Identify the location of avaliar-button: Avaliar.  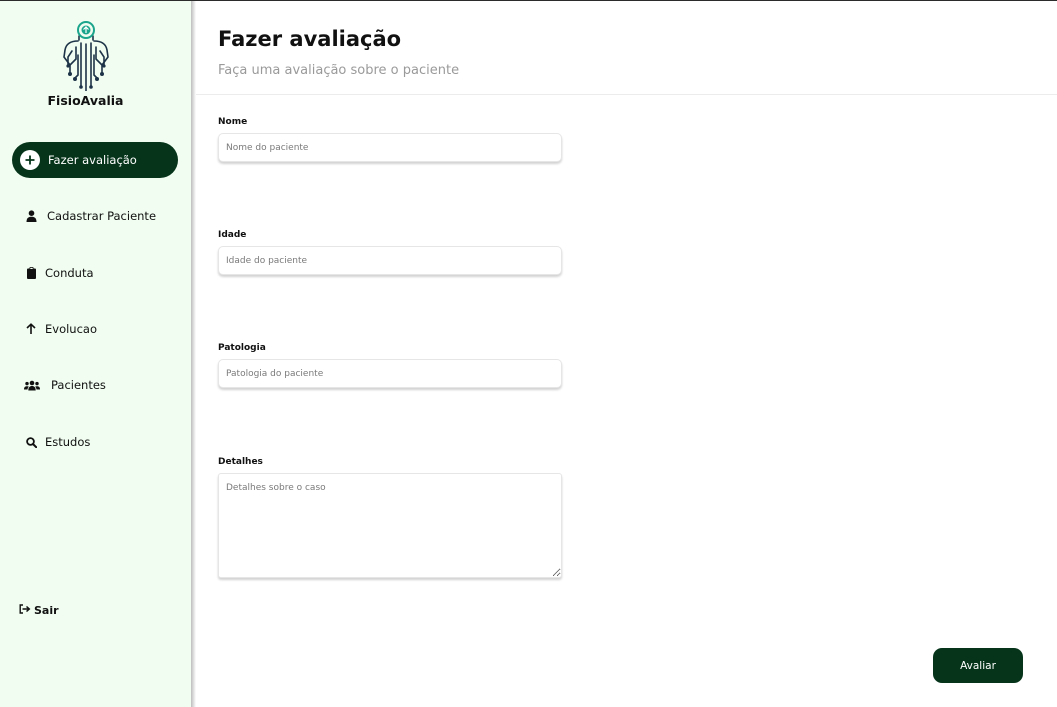
(978, 665).